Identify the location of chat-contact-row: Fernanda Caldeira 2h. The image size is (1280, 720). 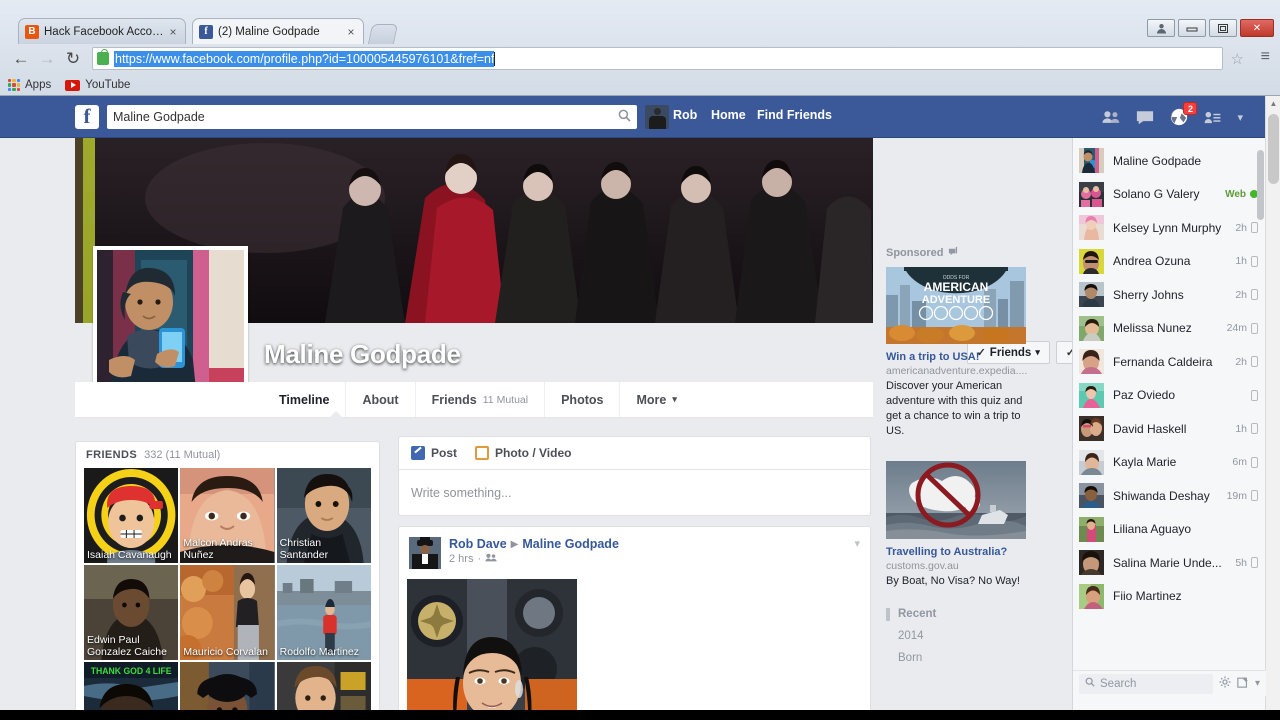
(1169, 362).